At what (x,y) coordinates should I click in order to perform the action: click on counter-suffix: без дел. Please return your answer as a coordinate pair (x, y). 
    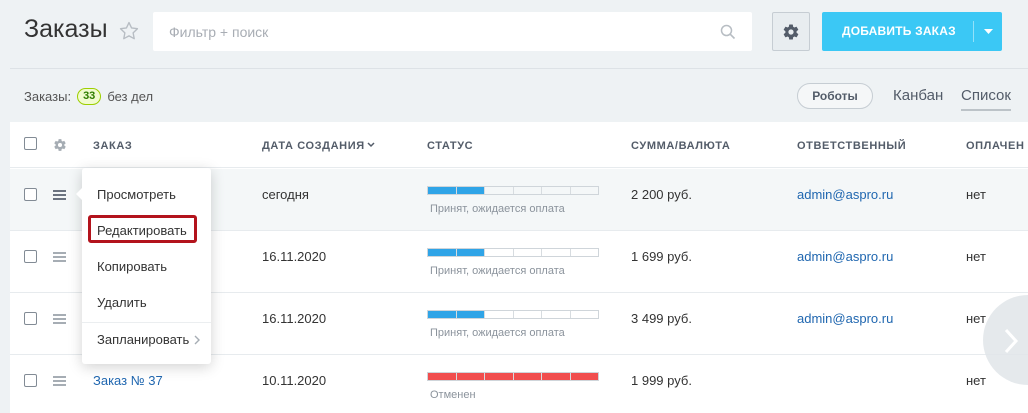
    Looking at the image, I should click on (130, 96).